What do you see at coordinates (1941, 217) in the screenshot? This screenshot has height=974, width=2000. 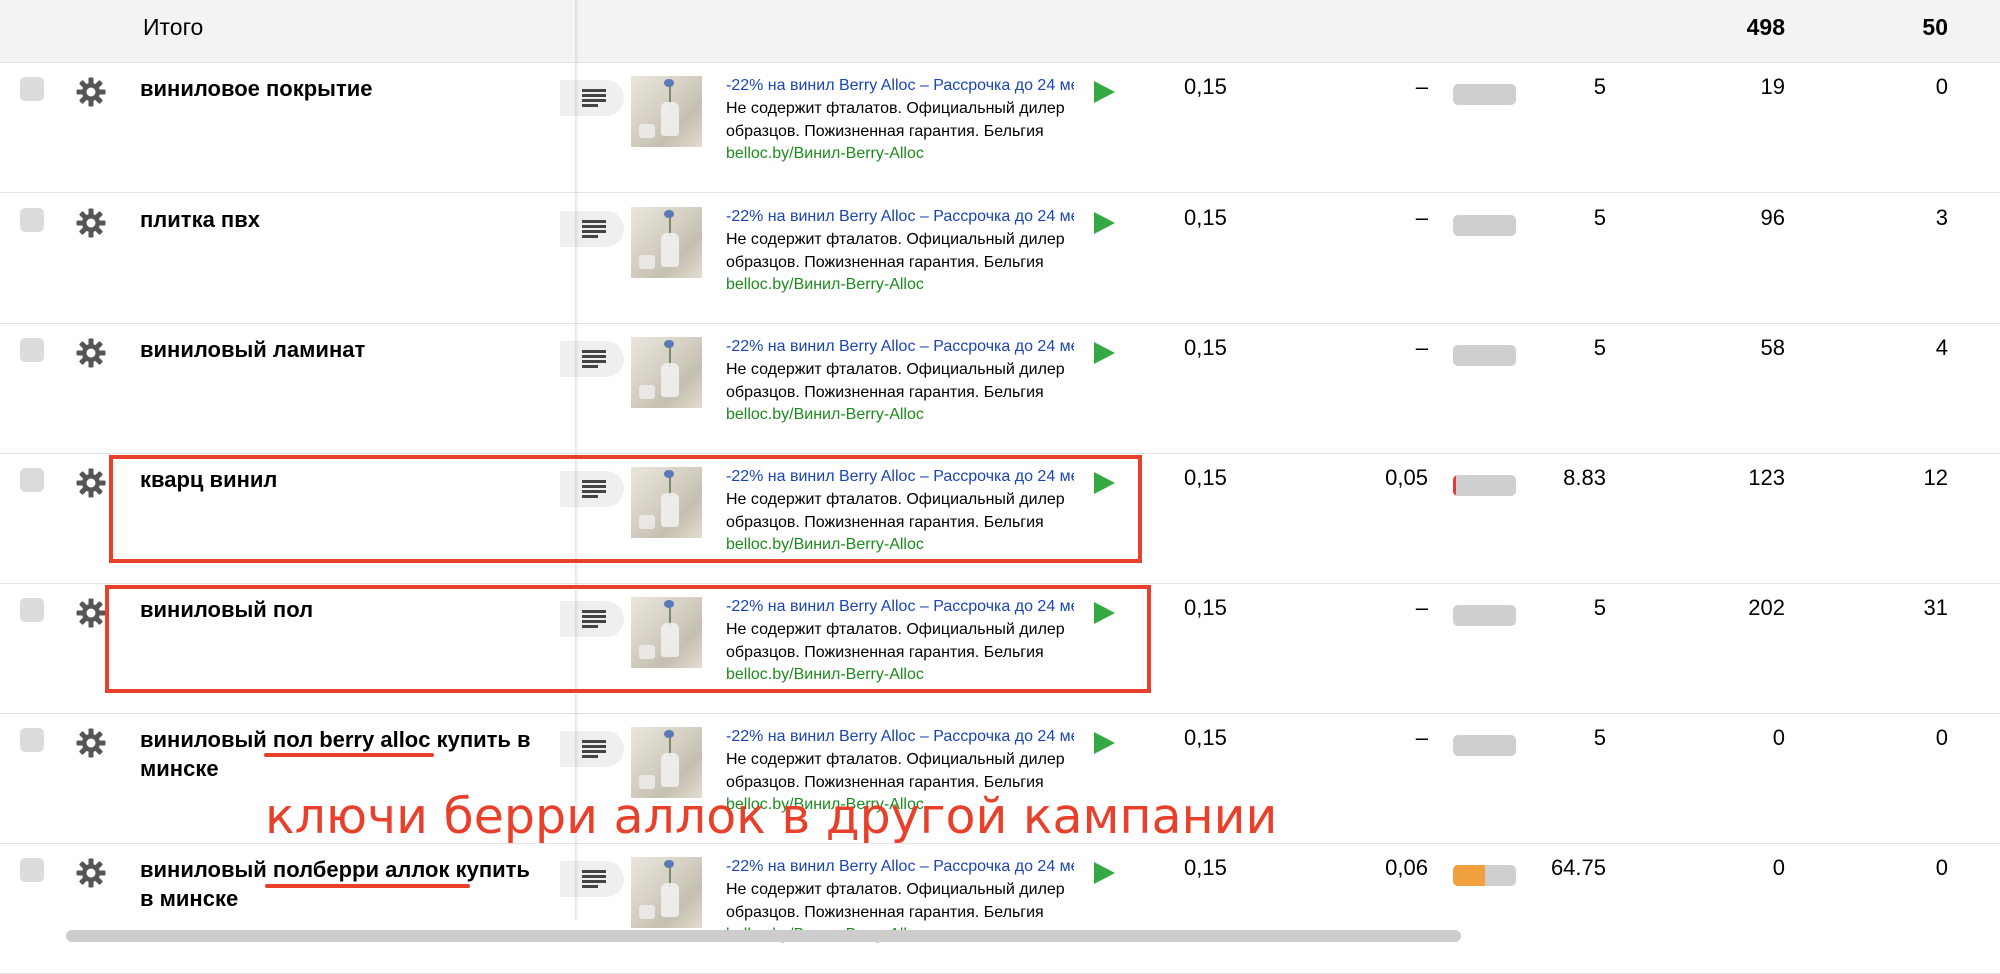 I see `conversions-value: 3` at bounding box center [1941, 217].